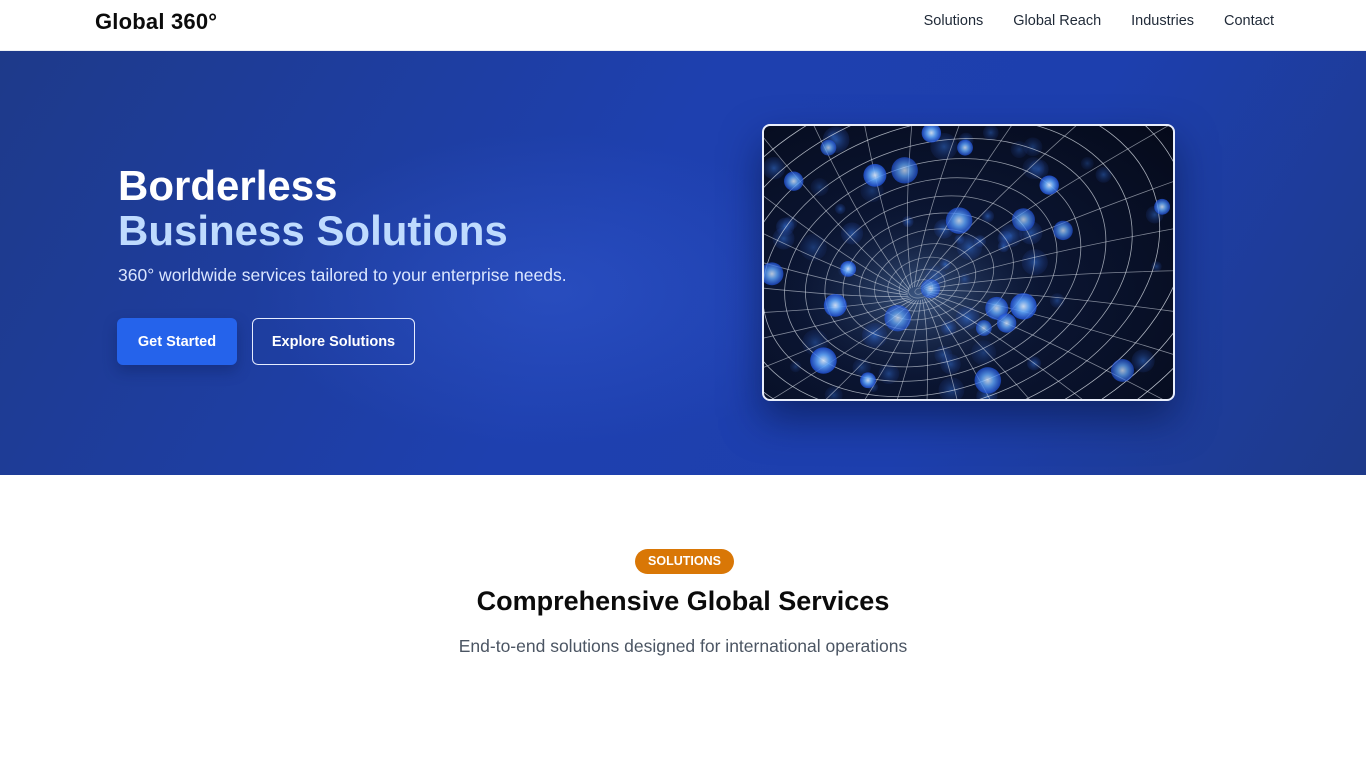 The image size is (1366, 768). Describe the element at coordinates (228, 185) in the screenshot. I see `hero-title-line1: Borderless` at that location.